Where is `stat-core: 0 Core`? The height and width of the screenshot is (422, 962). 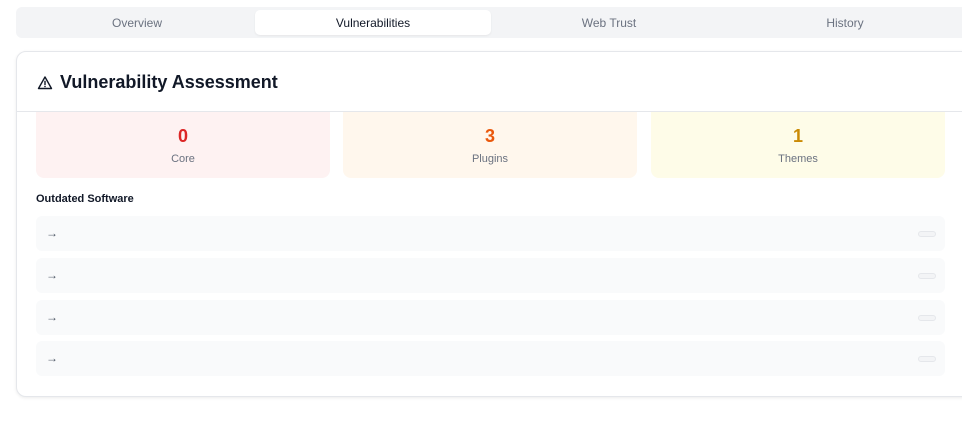 stat-core: 0 Core is located at coordinates (183, 145).